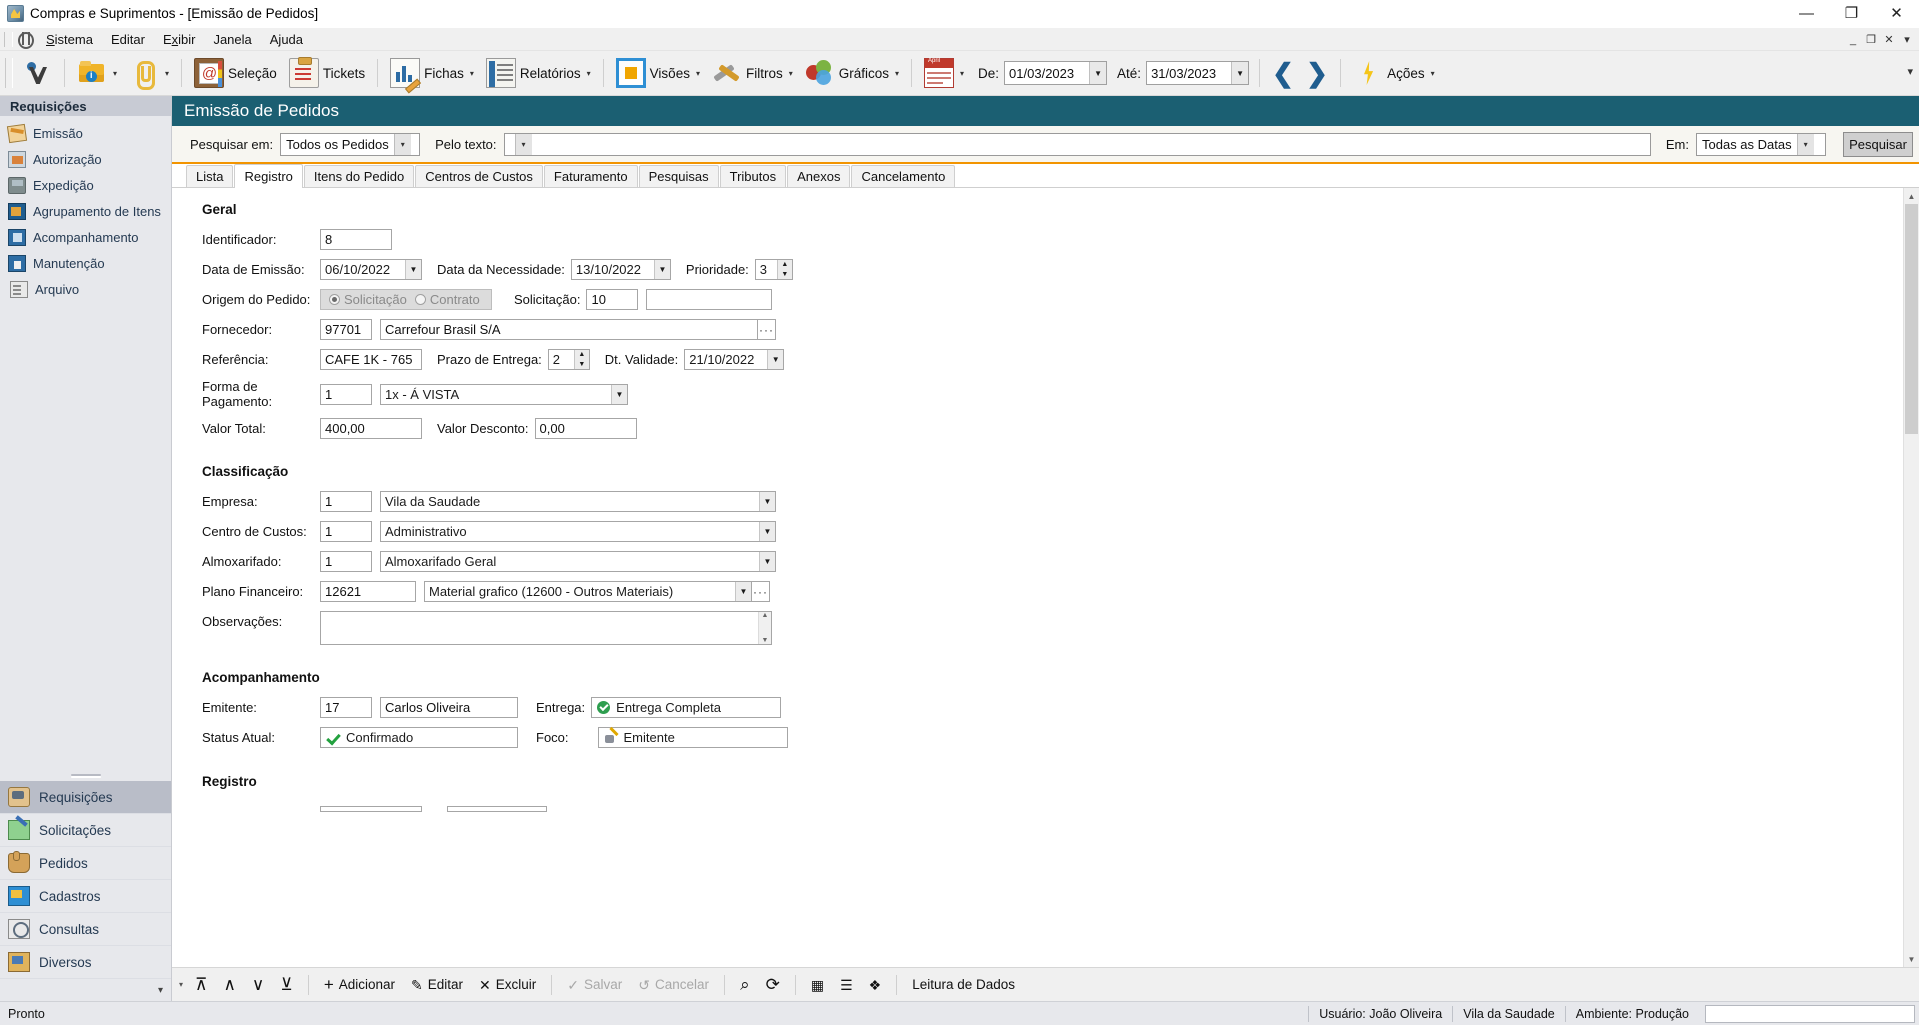 The height and width of the screenshot is (1025, 1919). What do you see at coordinates (69, 39) in the screenshot?
I see `menu-item-sistema: Sistema` at bounding box center [69, 39].